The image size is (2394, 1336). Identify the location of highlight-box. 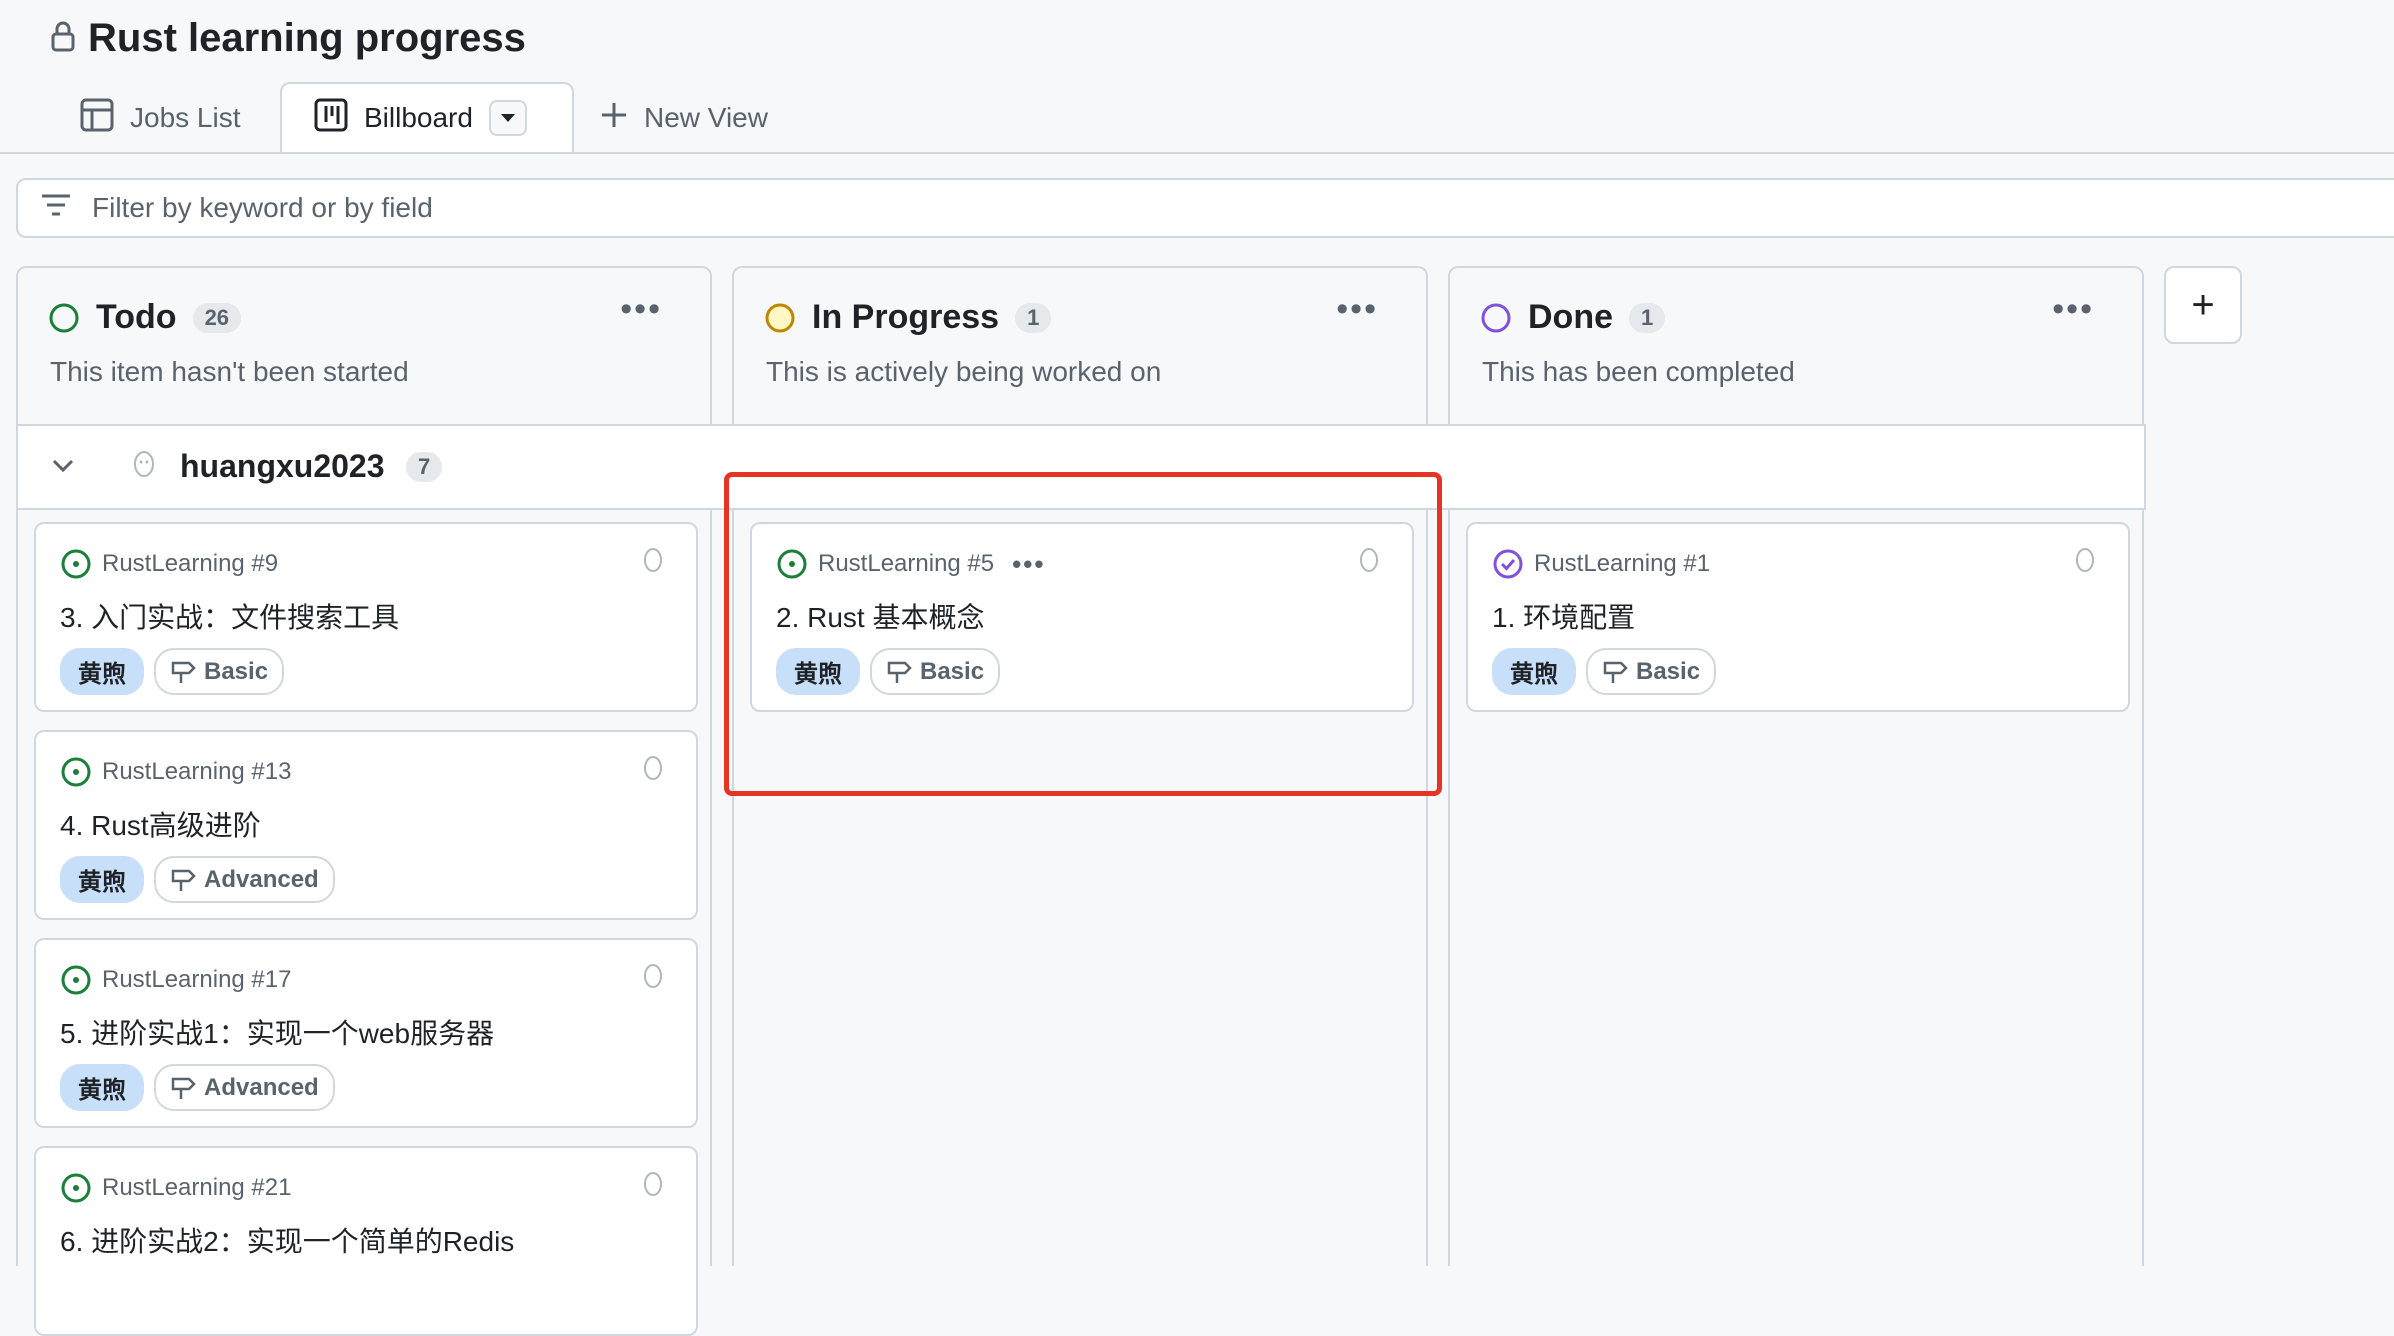
(1083, 634).